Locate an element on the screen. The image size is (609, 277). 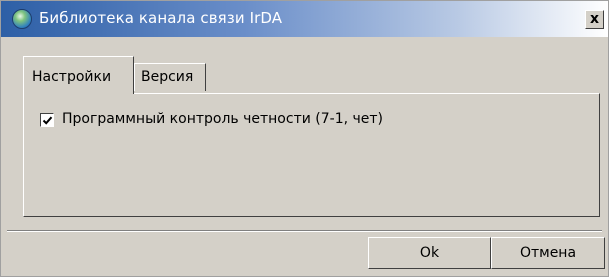
tab-version: Версия is located at coordinates (170, 77).